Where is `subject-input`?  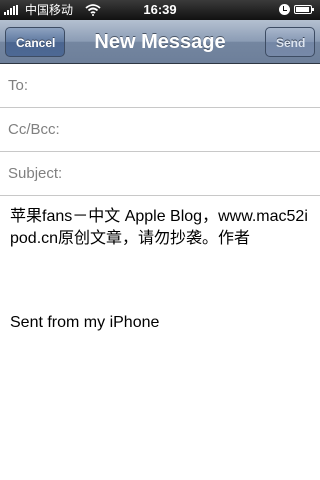
subject-input is located at coordinates (191, 173).